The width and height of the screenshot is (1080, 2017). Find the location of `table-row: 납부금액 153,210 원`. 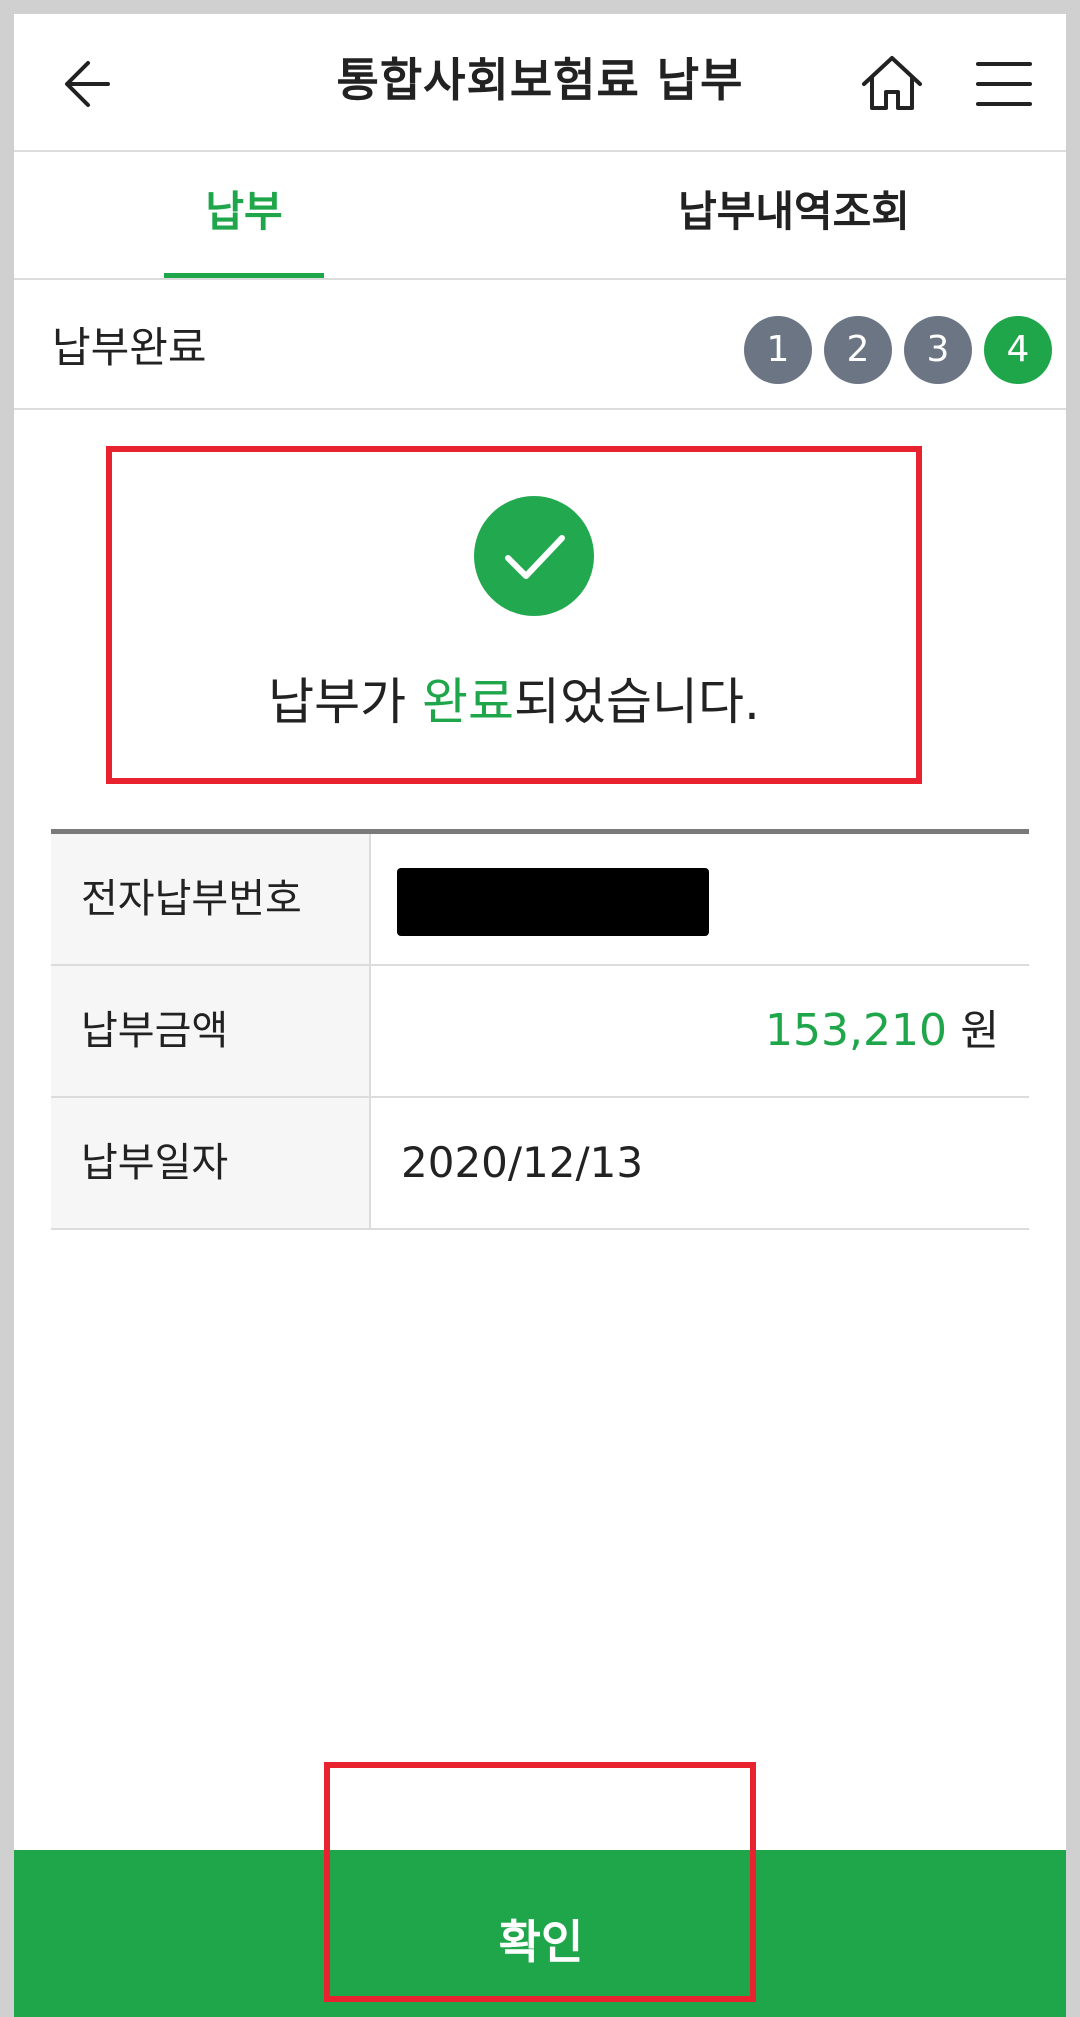

table-row: 납부금액 153,210 원 is located at coordinates (540, 1032).